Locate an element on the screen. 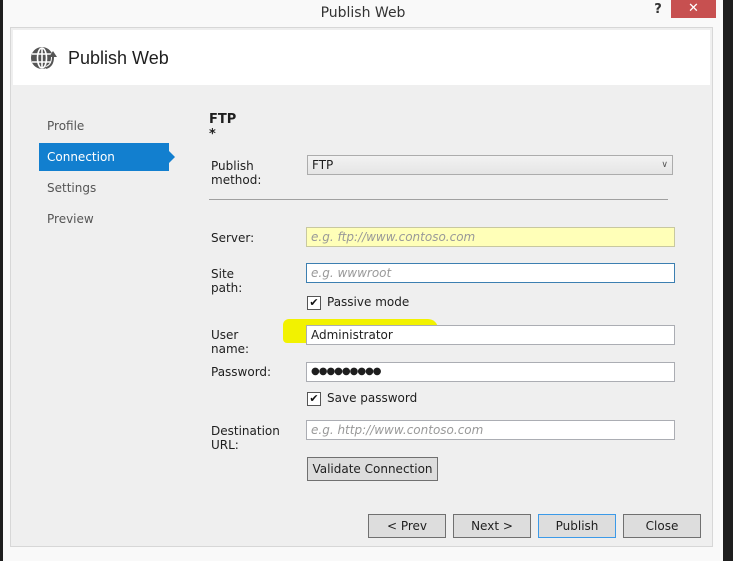 The width and height of the screenshot is (733, 561). next-button: Next > is located at coordinates (492, 526).